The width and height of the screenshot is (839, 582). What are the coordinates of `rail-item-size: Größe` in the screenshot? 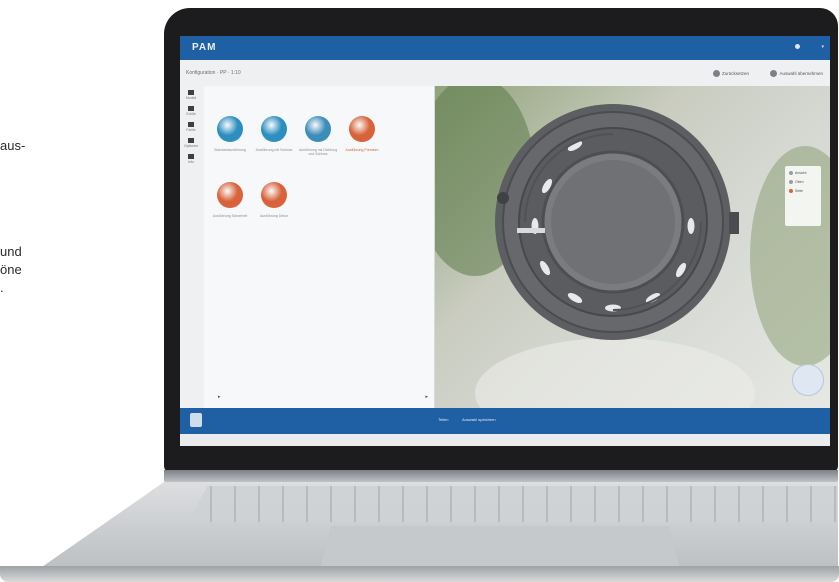 It's located at (191, 111).